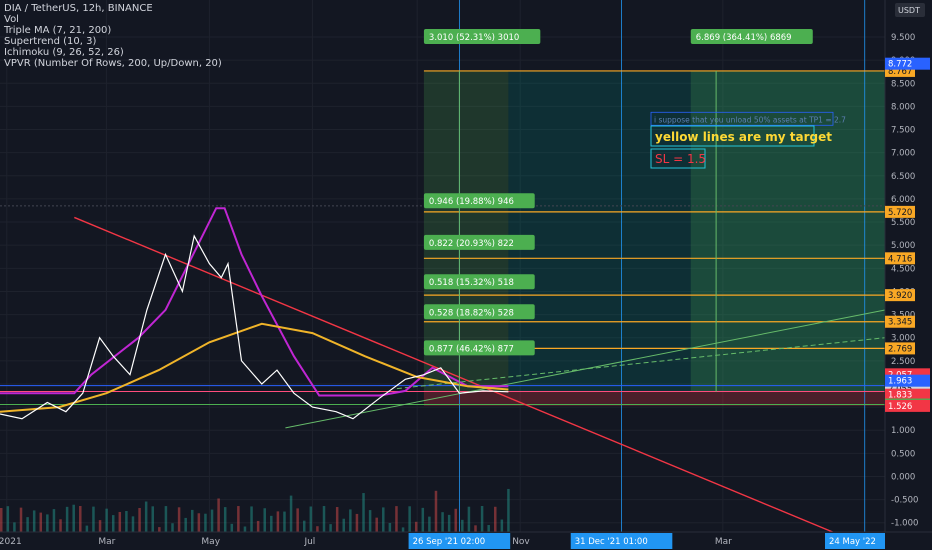 The height and width of the screenshot is (550, 932). Describe the element at coordinates (904, 524) in the screenshot. I see `y-tick-label: -1.000` at that location.